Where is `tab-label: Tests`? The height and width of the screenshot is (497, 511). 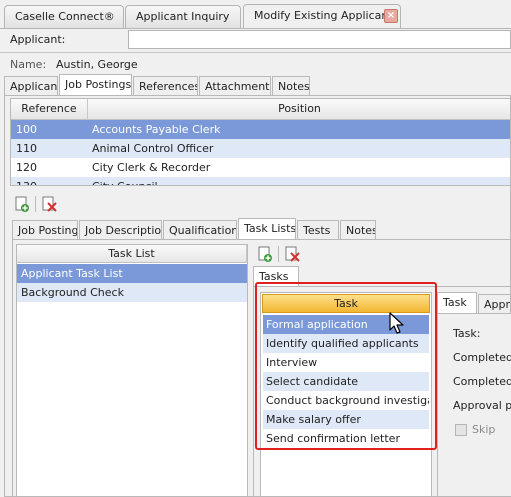 tab-label: Tests is located at coordinates (317, 230).